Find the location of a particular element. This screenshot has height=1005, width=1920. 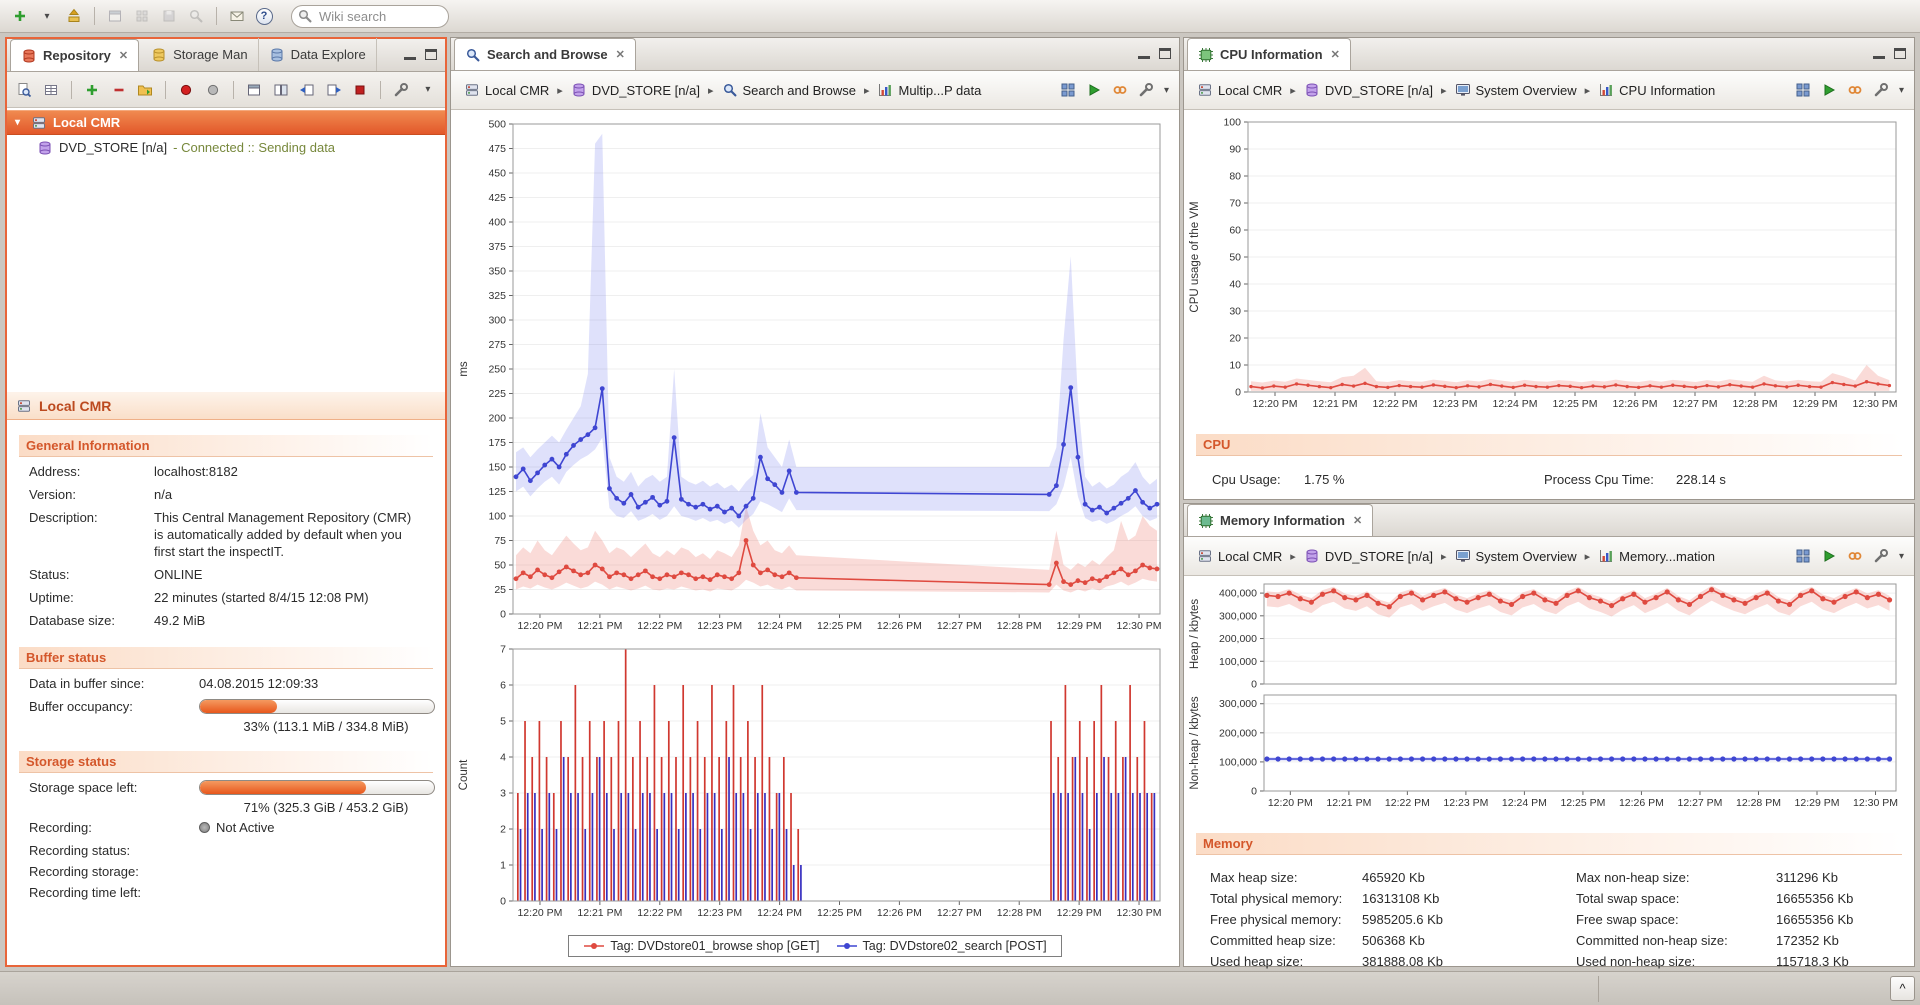

folder-icon-button is located at coordinates (145, 90).